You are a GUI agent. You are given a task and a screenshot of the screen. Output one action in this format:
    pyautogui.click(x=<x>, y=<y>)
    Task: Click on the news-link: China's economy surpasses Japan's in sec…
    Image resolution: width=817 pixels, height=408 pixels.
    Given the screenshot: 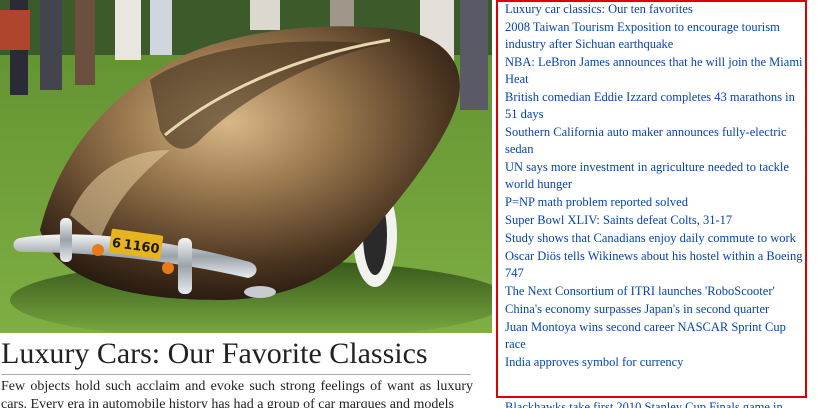 What is the action you would take?
    pyautogui.click(x=637, y=309)
    